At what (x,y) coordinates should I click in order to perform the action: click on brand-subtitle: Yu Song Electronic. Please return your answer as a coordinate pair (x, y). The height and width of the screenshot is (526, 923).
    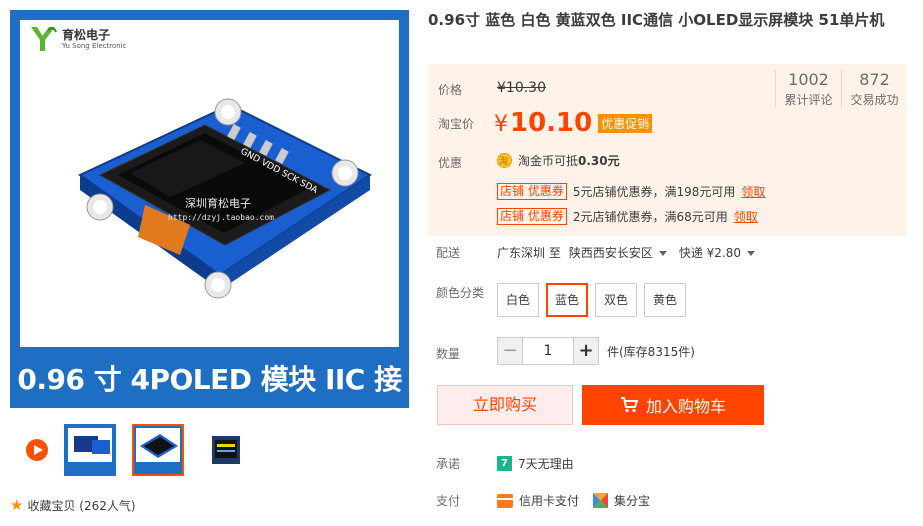
    Looking at the image, I should click on (94, 45).